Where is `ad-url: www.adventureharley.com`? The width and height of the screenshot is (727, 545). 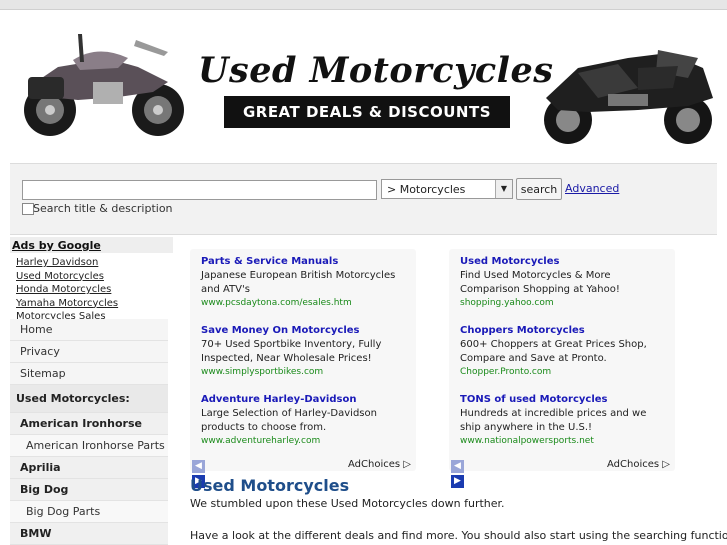 ad-url: www.adventureharley.com is located at coordinates (306, 441).